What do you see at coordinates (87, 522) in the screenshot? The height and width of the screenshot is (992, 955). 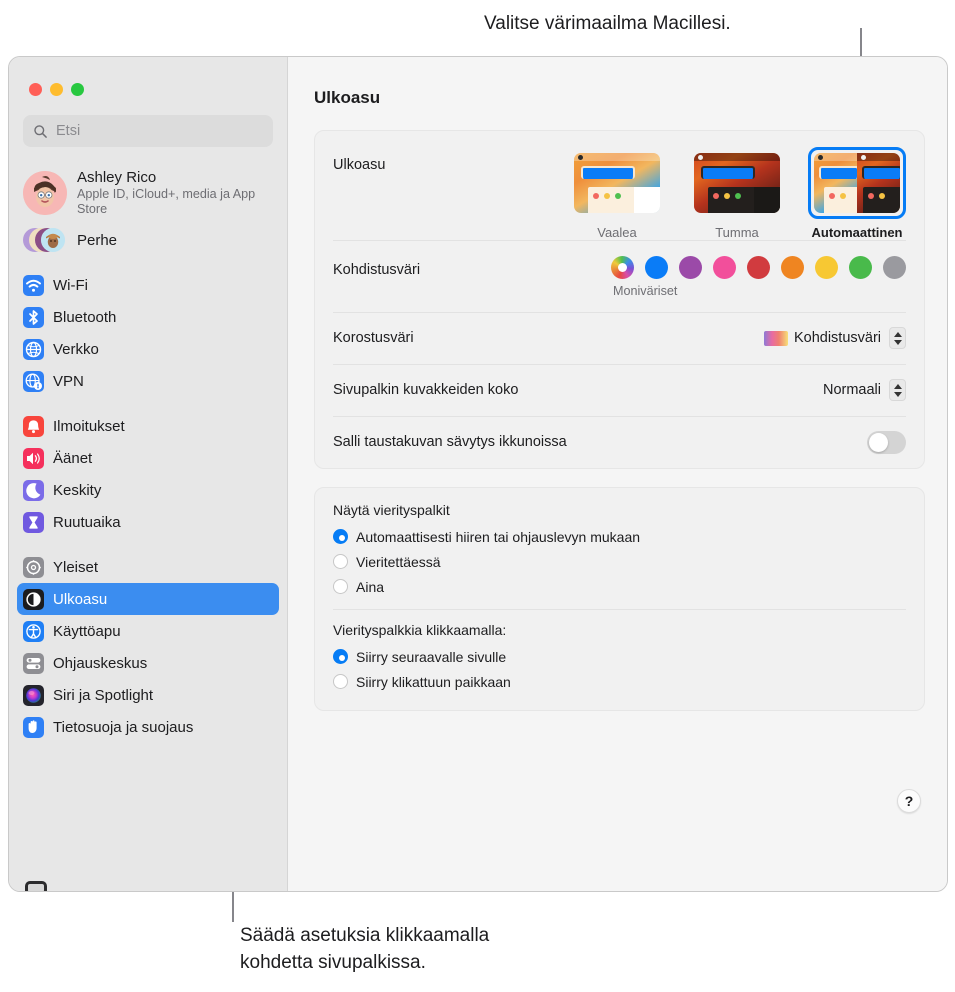 I see `sidebar-item-label: Ruutuaika` at bounding box center [87, 522].